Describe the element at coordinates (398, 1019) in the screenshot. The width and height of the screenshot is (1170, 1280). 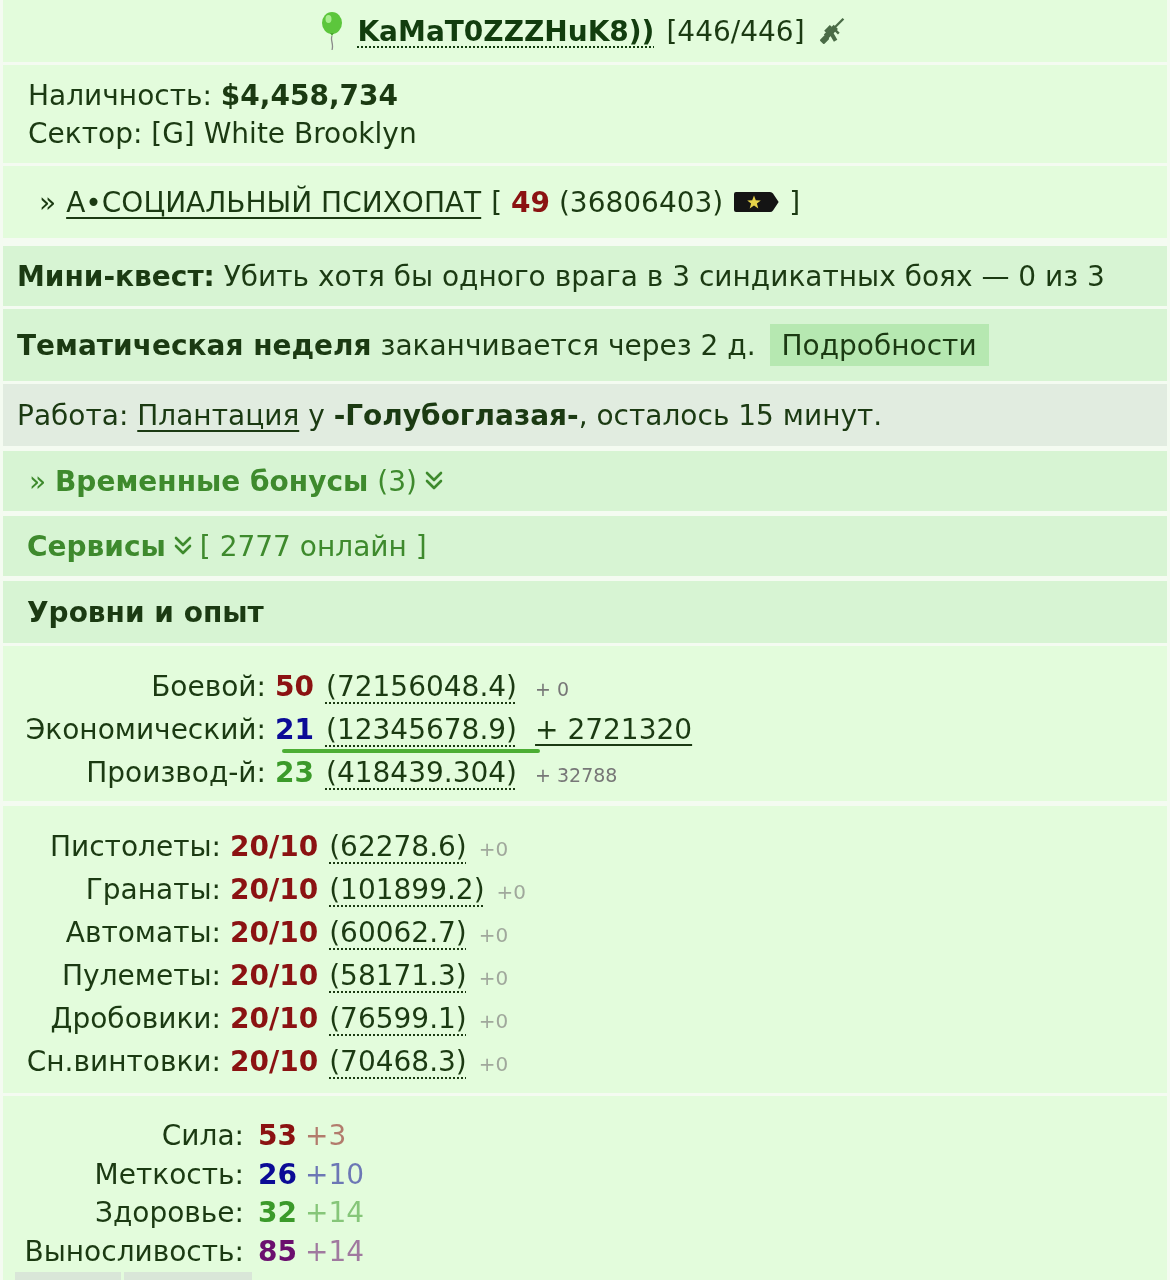
I see `experience-points: (76599.1)` at that location.